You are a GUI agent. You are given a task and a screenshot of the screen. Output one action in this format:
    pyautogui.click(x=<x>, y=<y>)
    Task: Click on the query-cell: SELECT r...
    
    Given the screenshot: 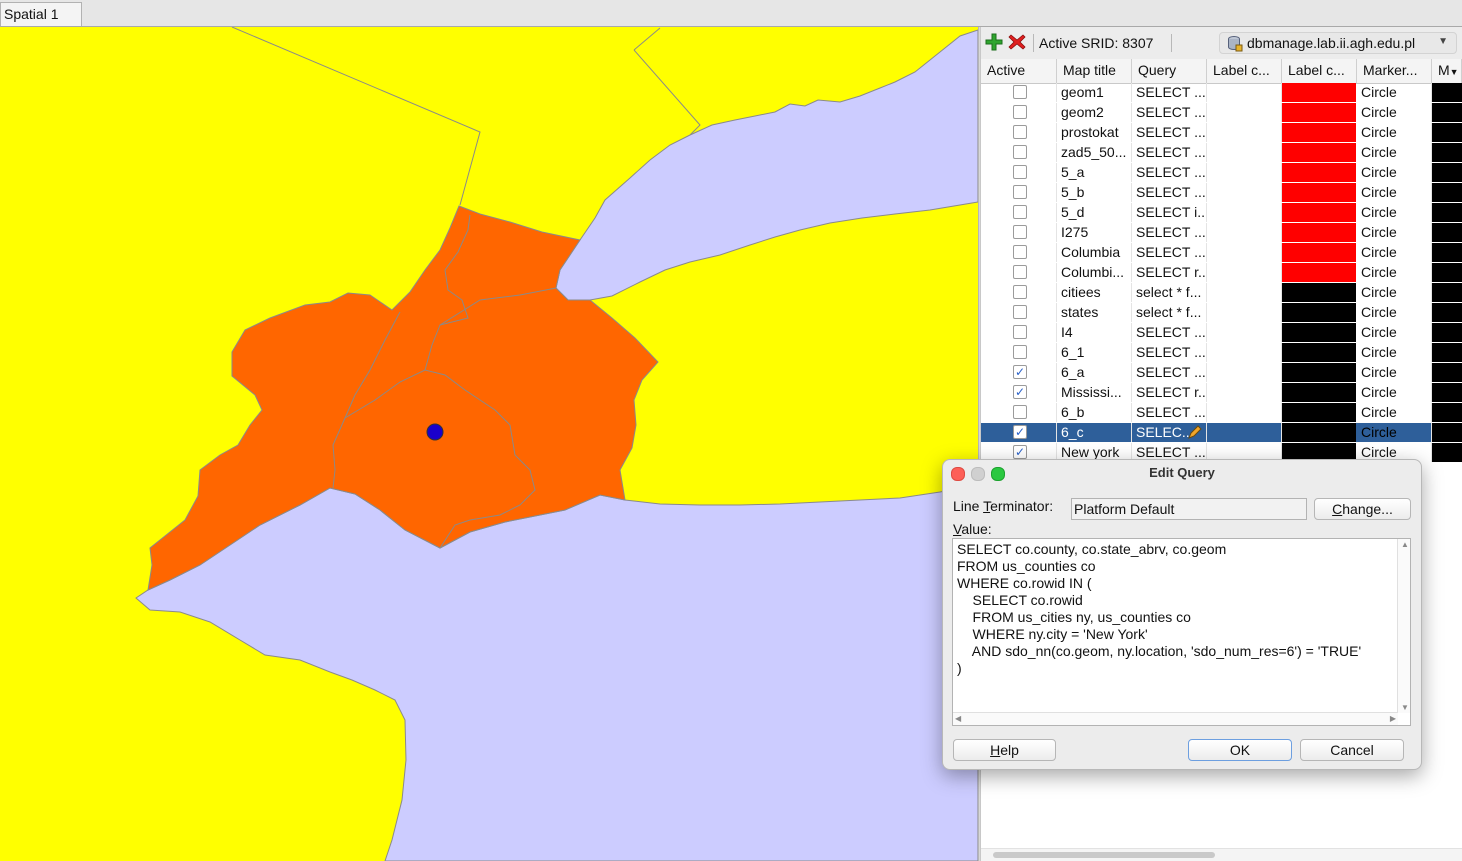 What is the action you would take?
    pyautogui.click(x=1169, y=392)
    